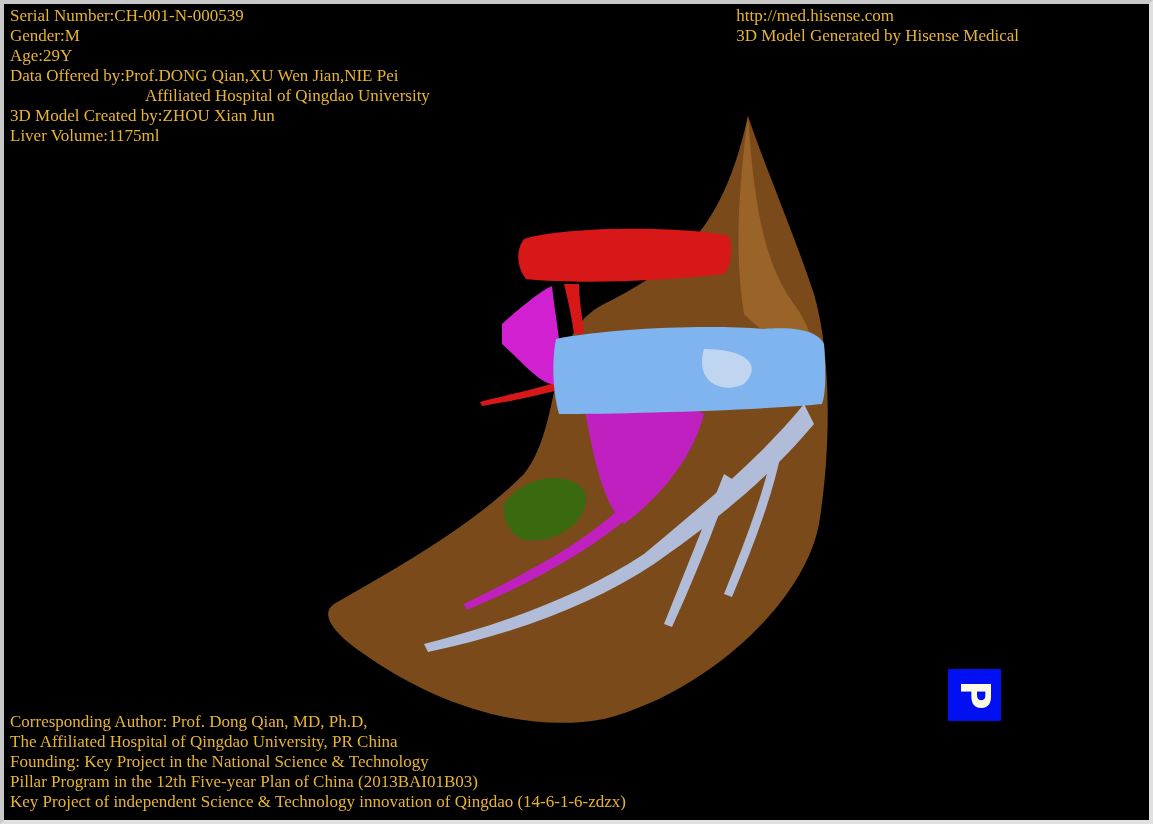  I want to click on info-text: Gender:M, so click(45, 36).